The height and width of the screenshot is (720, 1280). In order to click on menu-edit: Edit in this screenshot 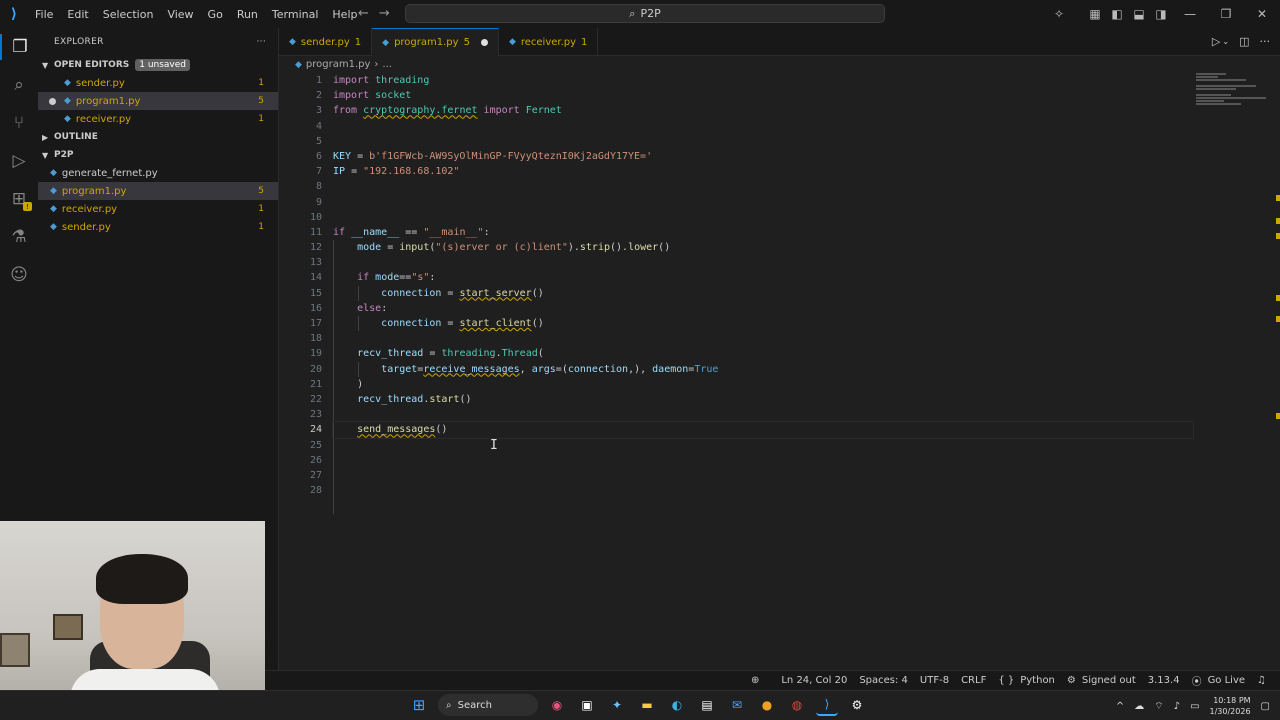, I will do `click(77, 14)`.